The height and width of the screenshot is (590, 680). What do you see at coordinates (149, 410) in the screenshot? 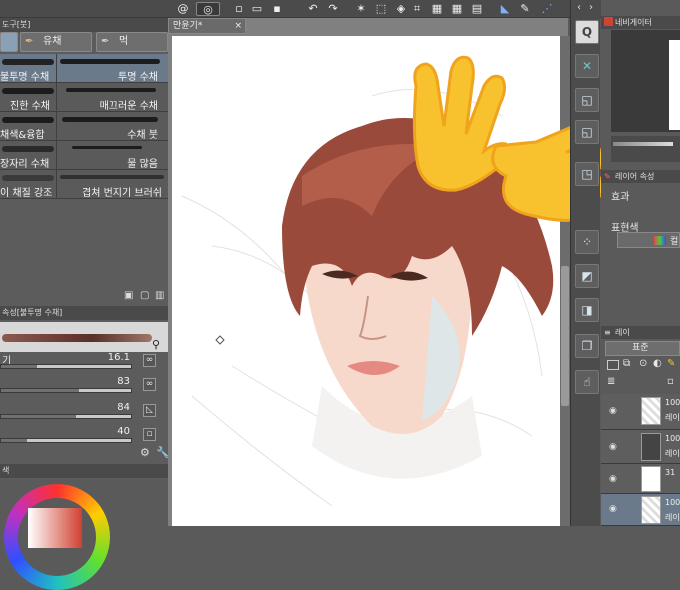
I see `graph-icon: ◺` at bounding box center [149, 410].